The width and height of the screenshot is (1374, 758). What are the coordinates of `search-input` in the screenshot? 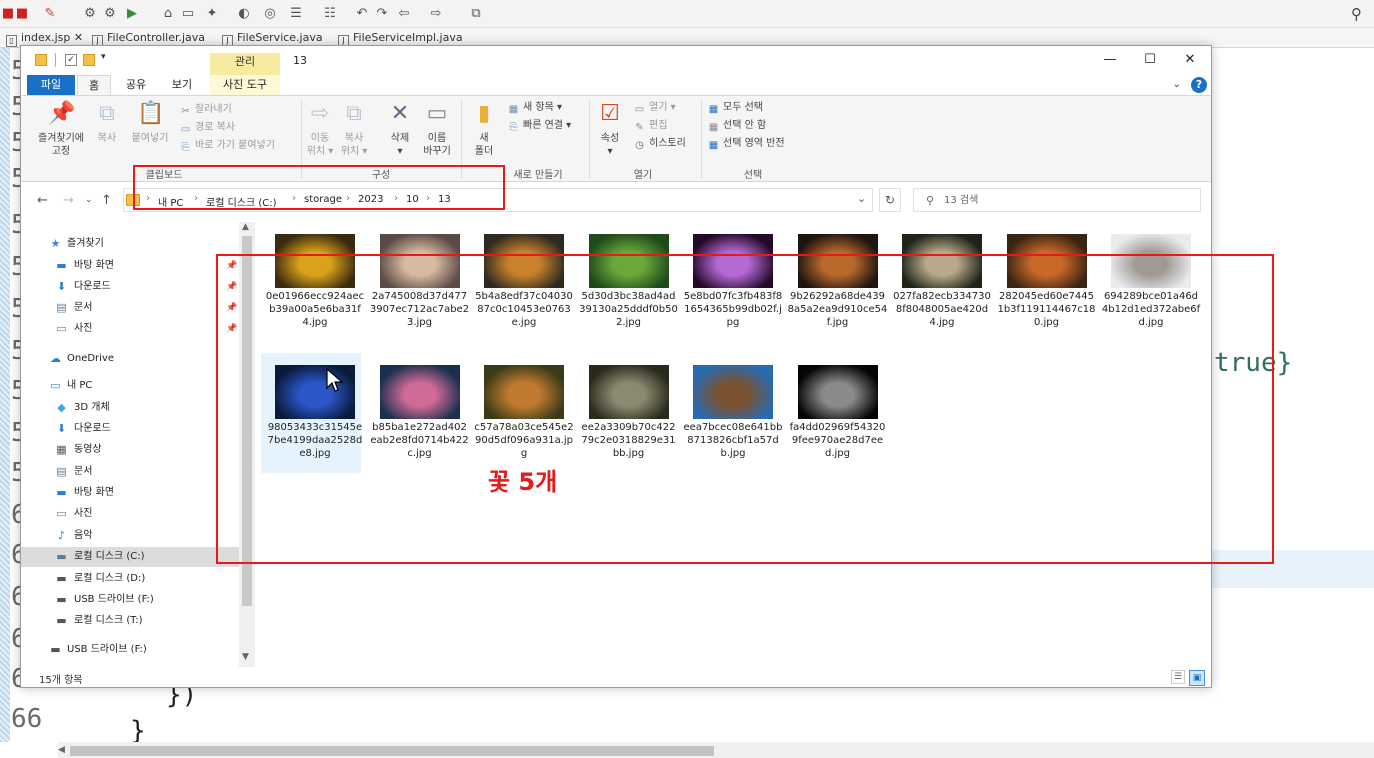 It's located at (1069, 200).